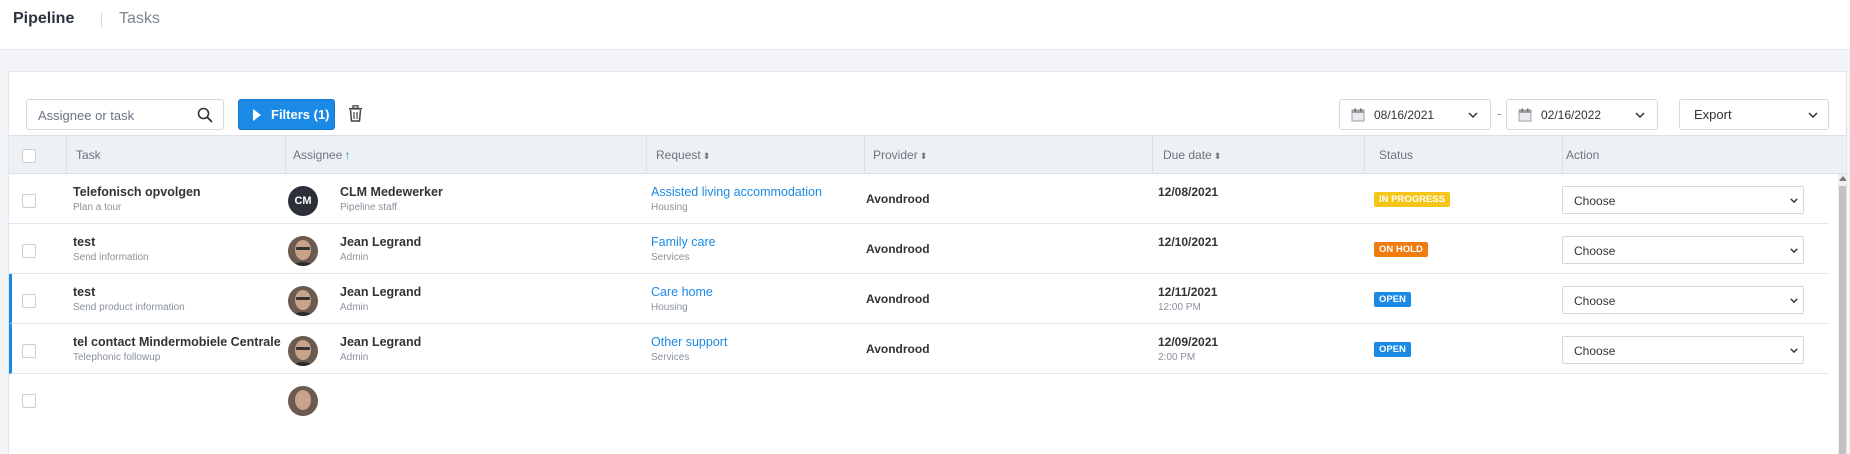 The width and height of the screenshot is (1850, 454). What do you see at coordinates (1392, 299) in the screenshot?
I see `status-badge: OPEN` at bounding box center [1392, 299].